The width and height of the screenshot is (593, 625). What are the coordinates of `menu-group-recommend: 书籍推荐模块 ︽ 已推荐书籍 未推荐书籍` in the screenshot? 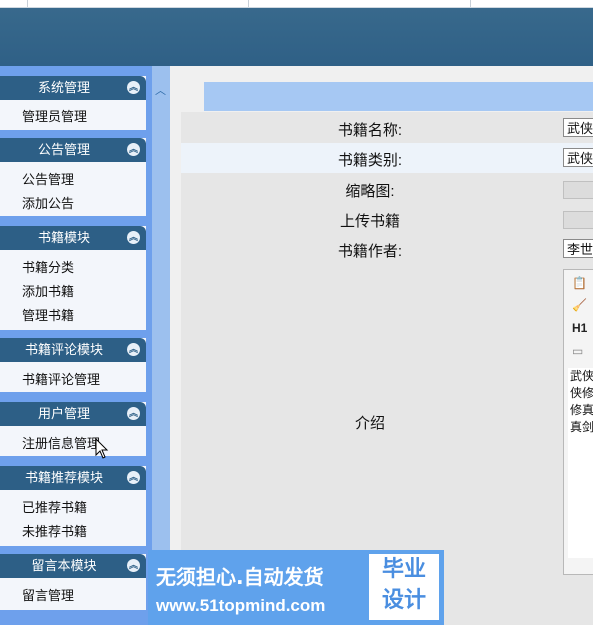 It's located at (73, 506).